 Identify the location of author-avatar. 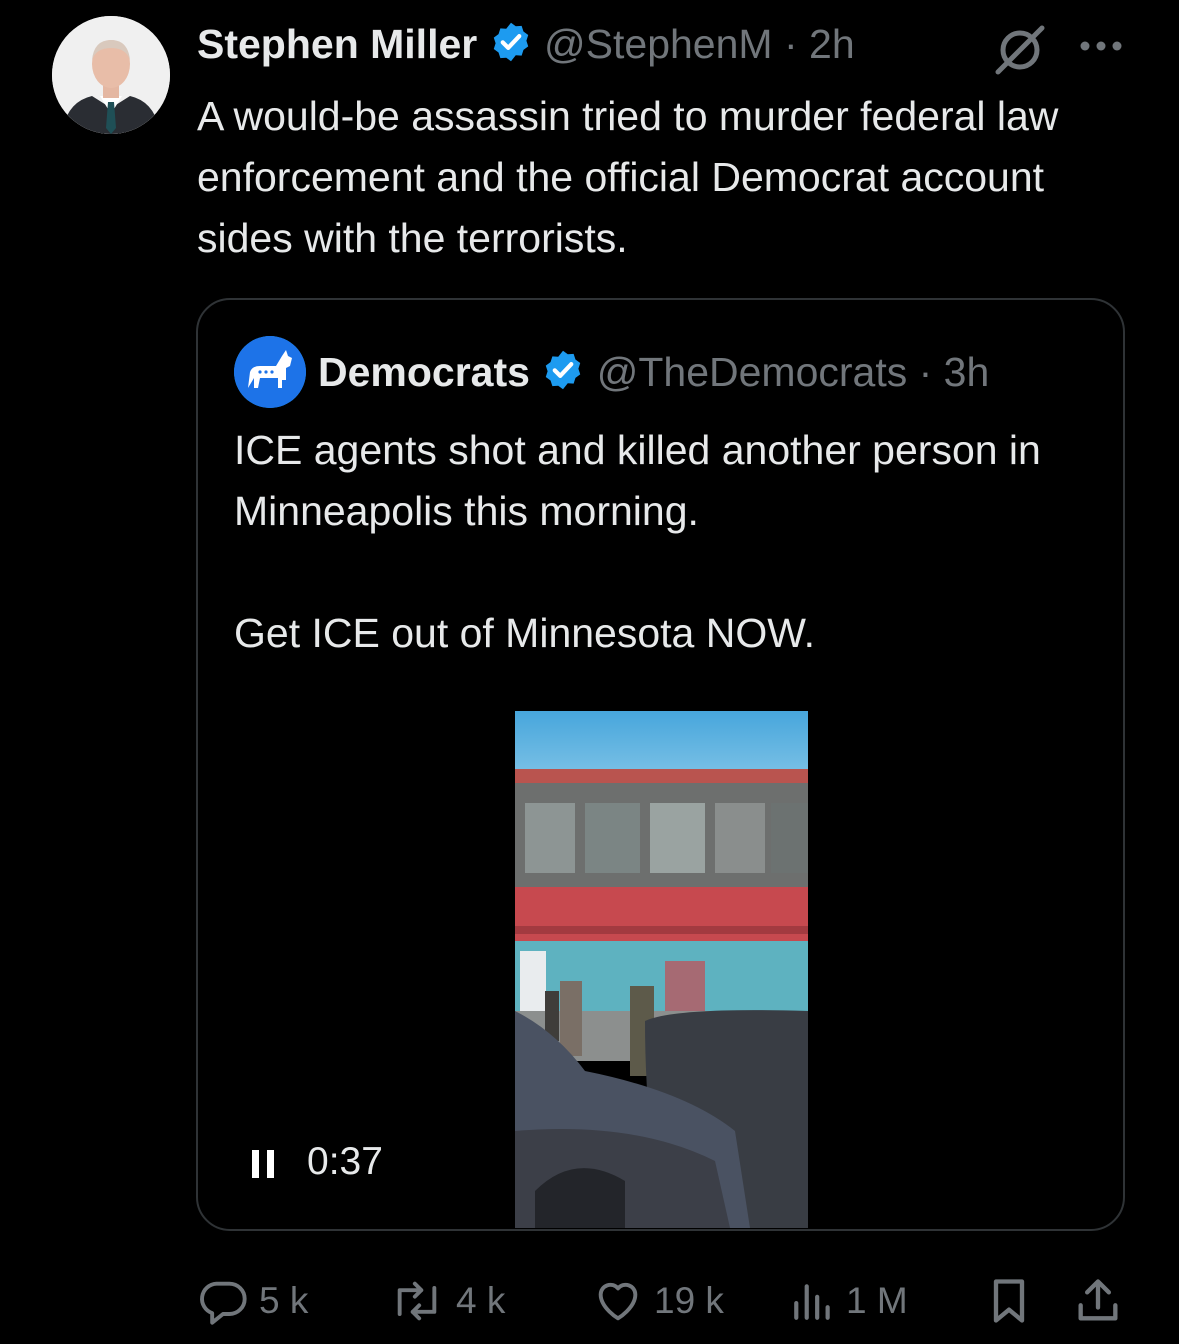
(111, 75).